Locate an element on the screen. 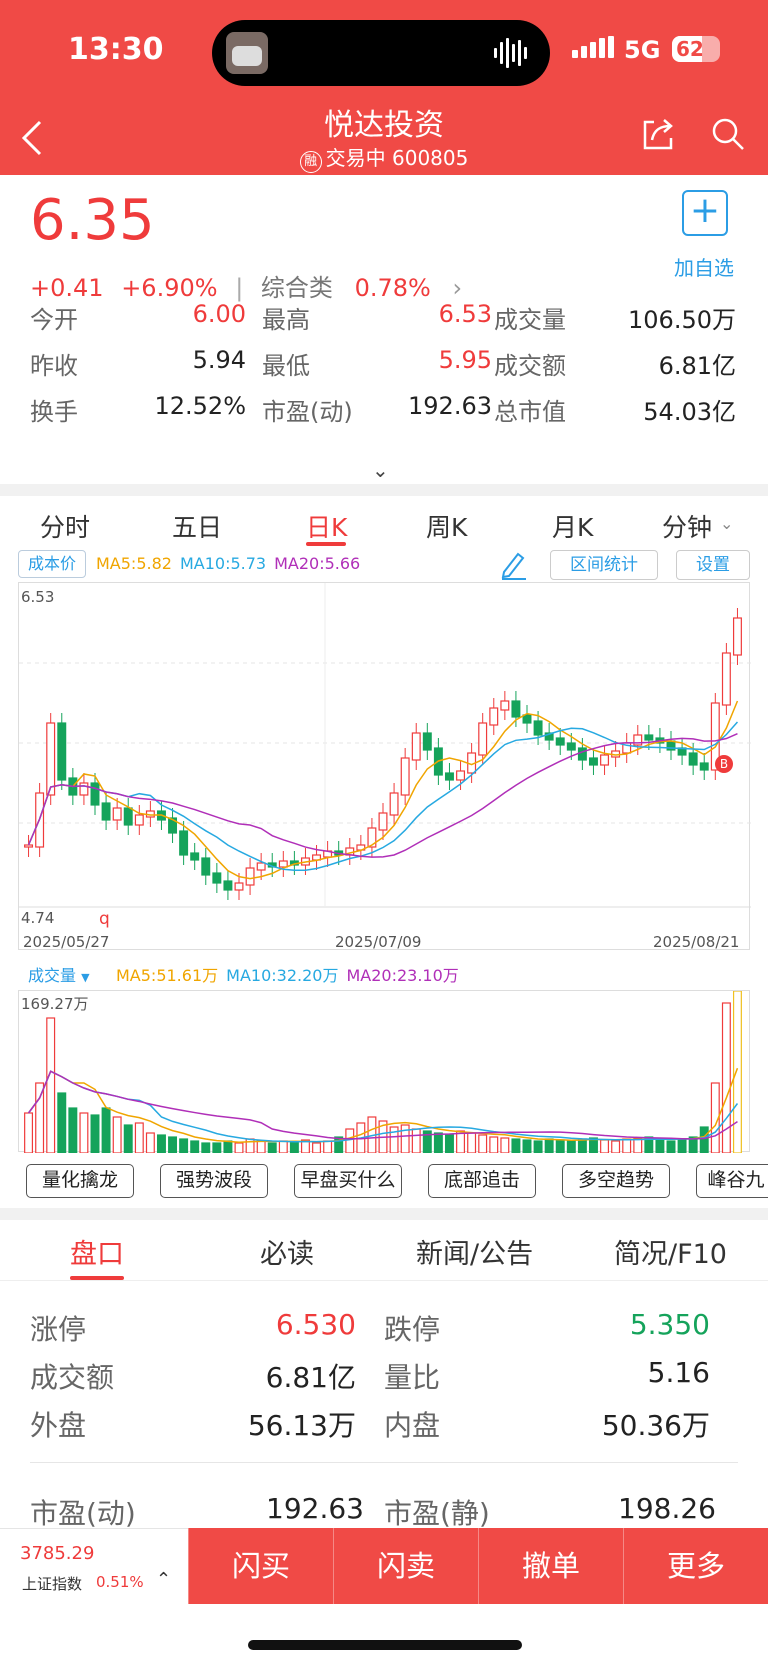 This screenshot has width=768, height=1665. pe-dynamic-value: 192.63 is located at coordinates (315, 1508).